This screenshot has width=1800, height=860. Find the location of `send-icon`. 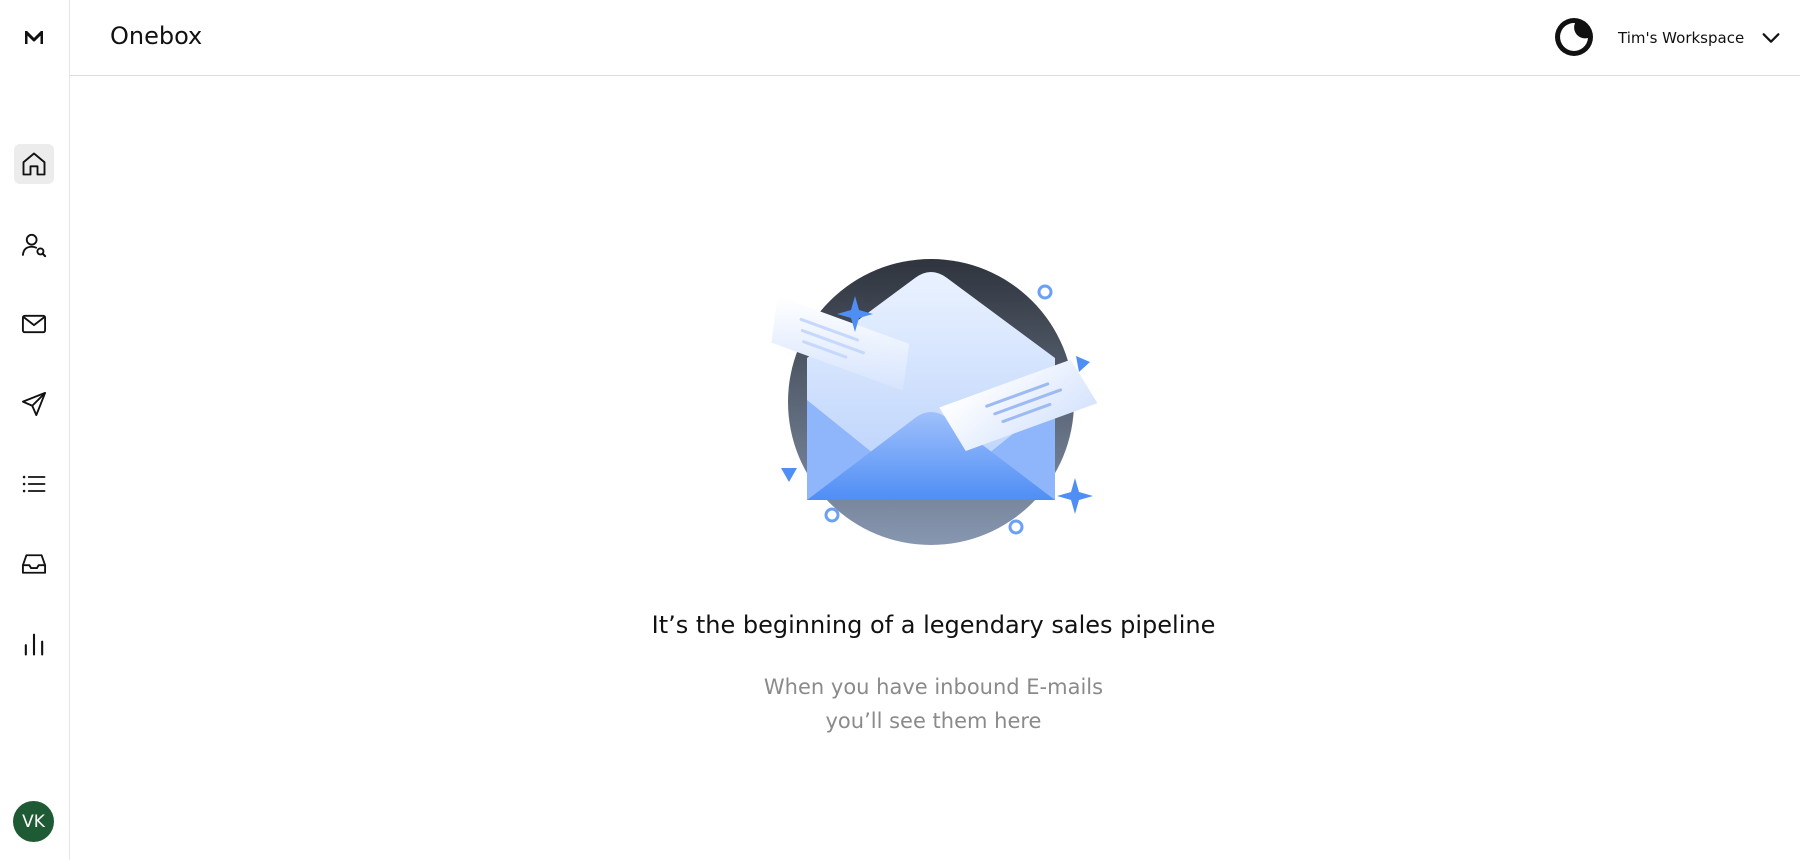

send-icon is located at coordinates (34, 404).